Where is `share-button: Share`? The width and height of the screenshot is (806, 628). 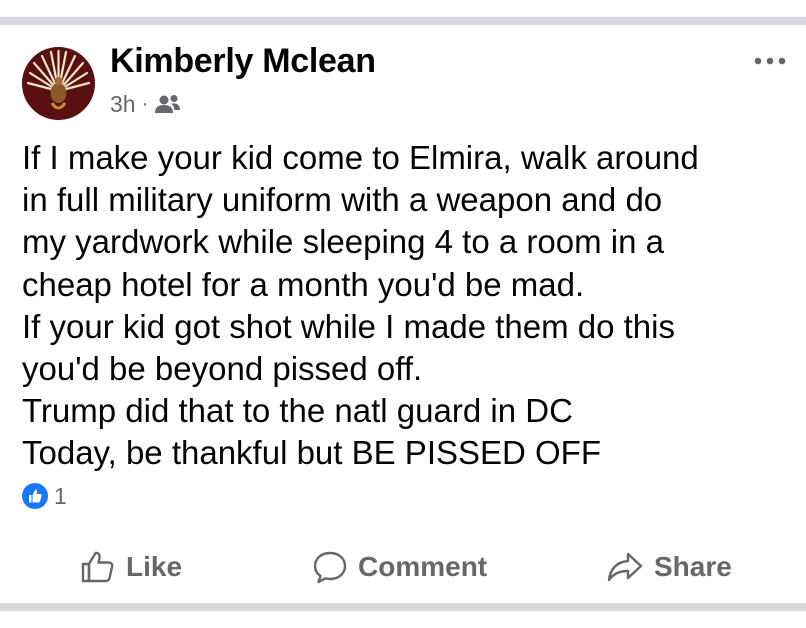 share-button: Share is located at coordinates (669, 567).